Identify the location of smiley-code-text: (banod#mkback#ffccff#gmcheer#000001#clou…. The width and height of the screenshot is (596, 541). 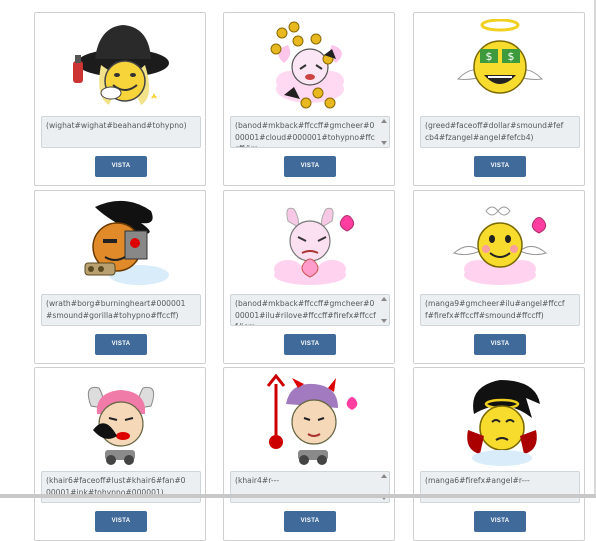
(305, 134).